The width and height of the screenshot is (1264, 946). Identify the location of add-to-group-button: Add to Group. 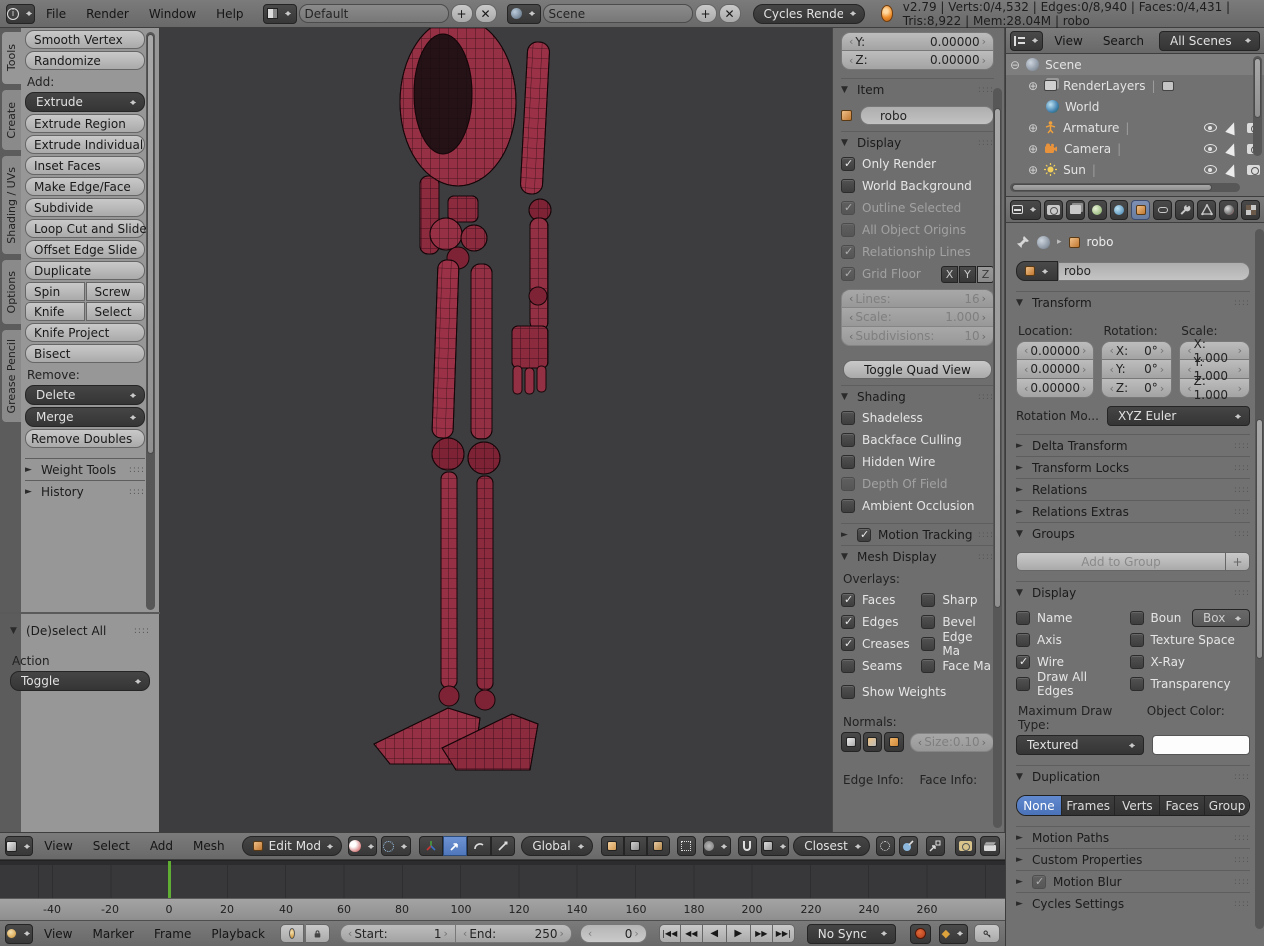
(1121, 561).